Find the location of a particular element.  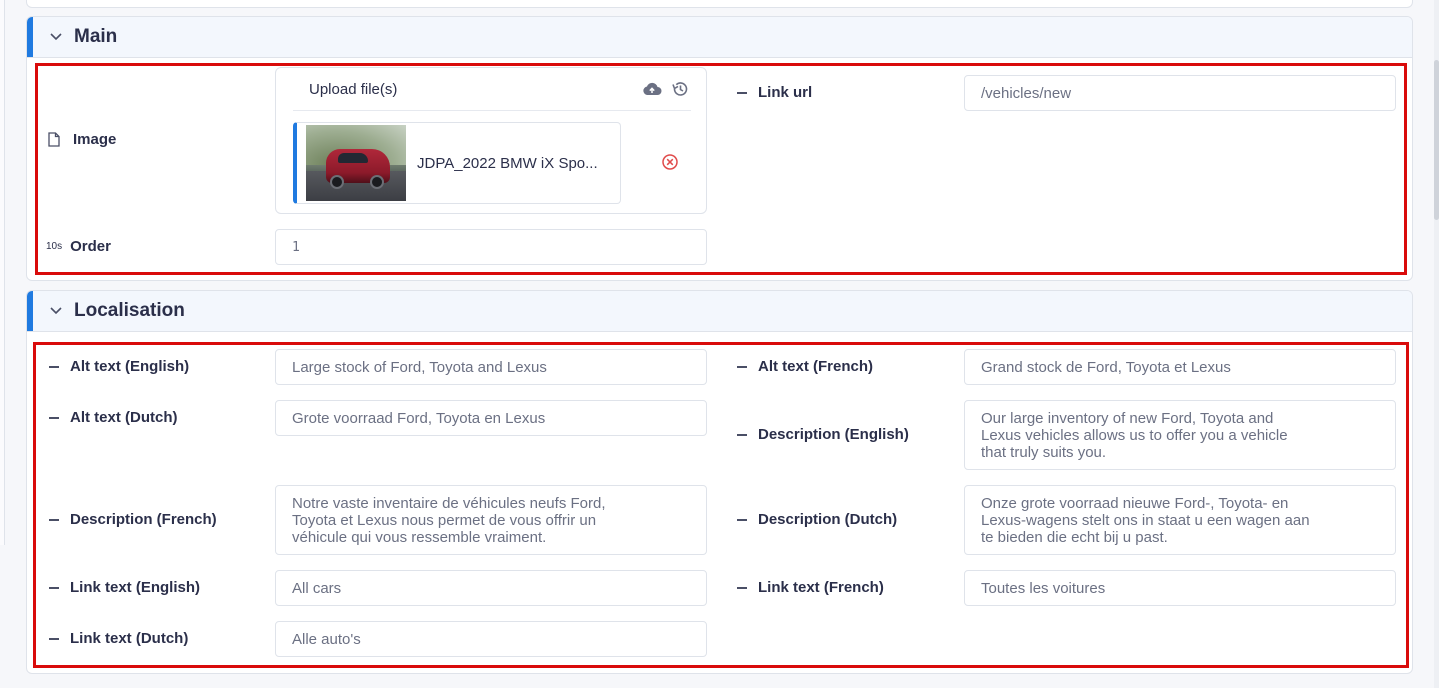

previous-panel-bottom is located at coordinates (719, 4).